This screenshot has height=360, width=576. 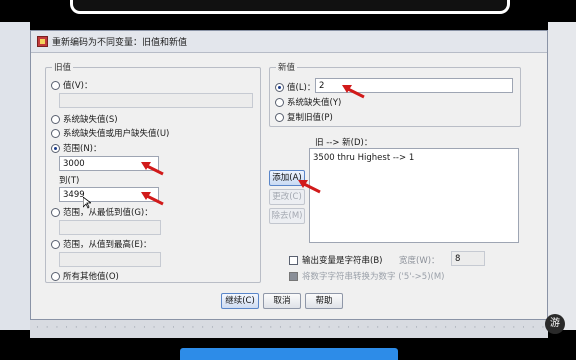 What do you see at coordinates (110, 227) in the screenshot?
I see `range-lowest-input` at bounding box center [110, 227].